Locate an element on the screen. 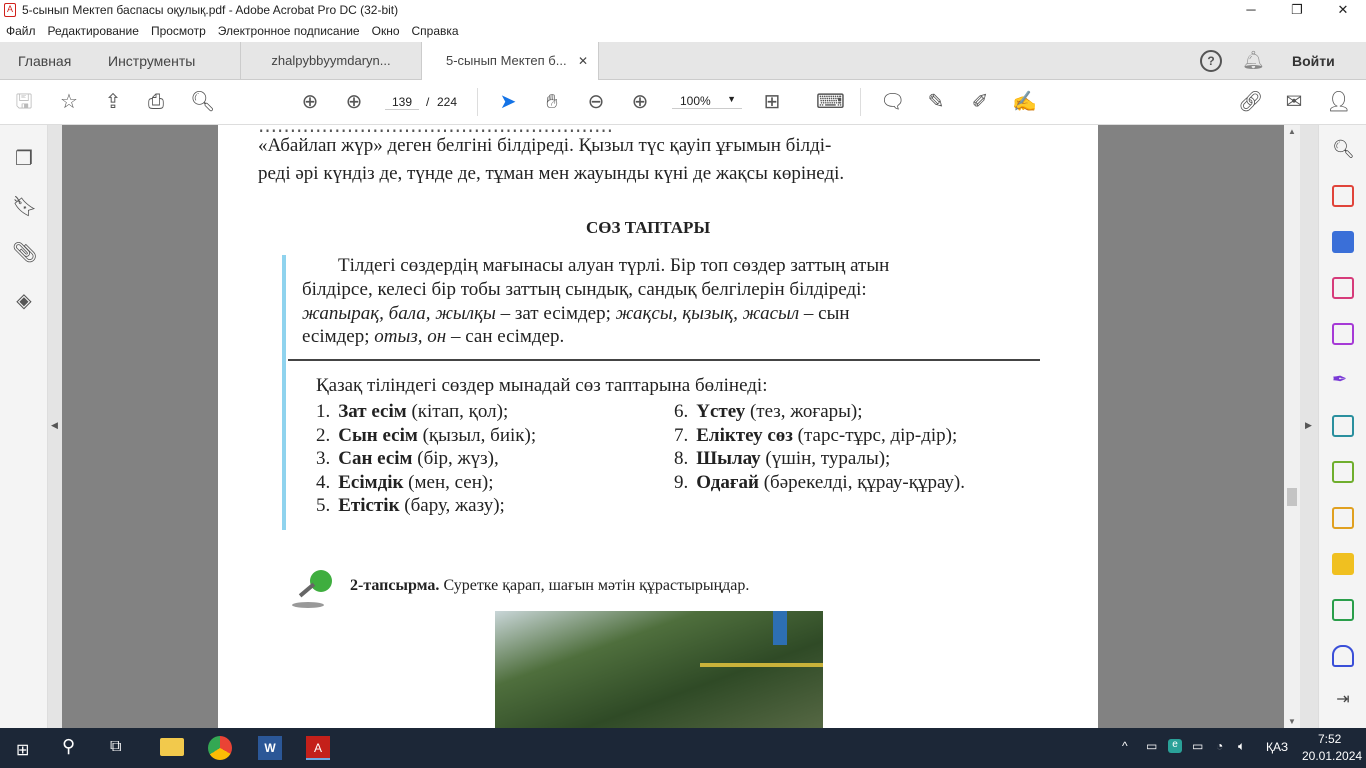  close-tab-icon: ✕ is located at coordinates (583, 61).